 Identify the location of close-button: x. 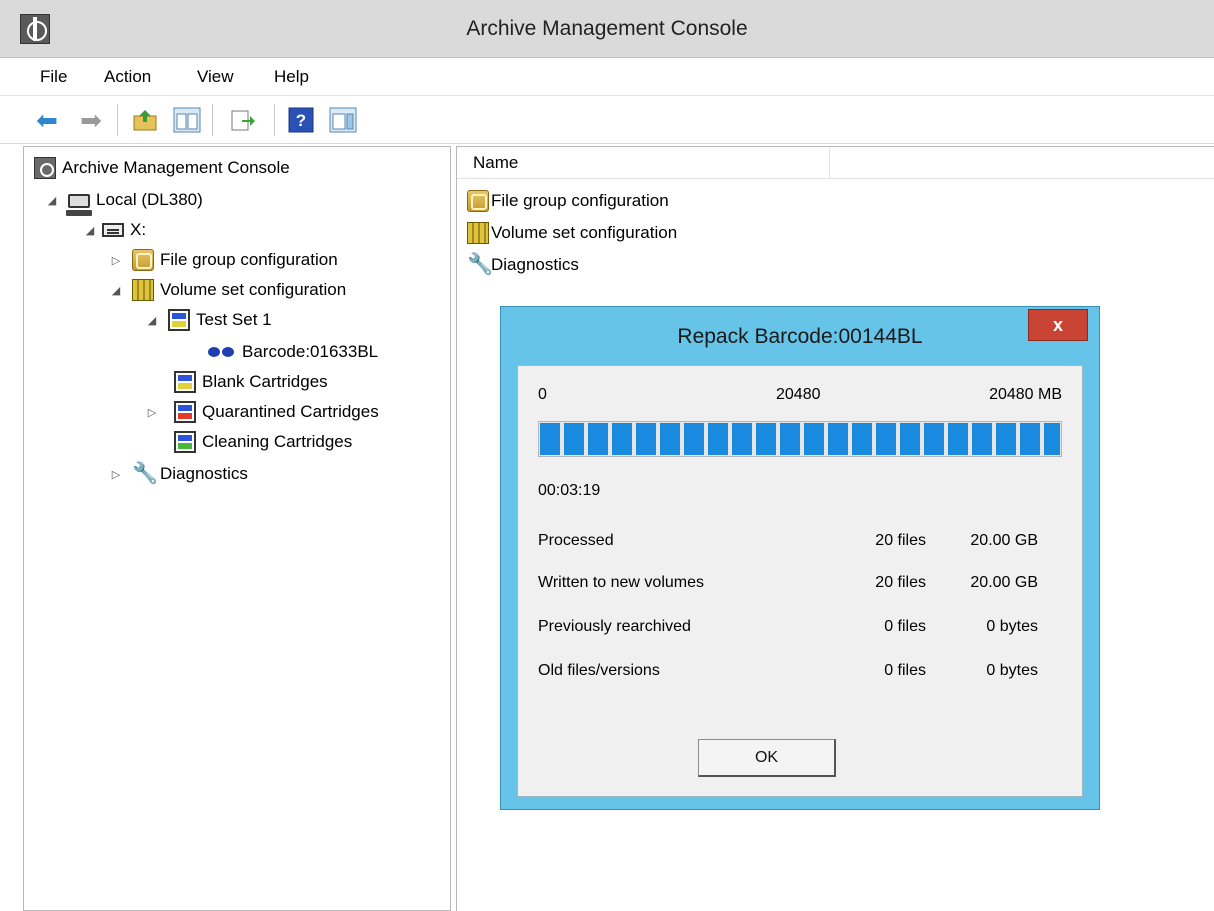
(1058, 325).